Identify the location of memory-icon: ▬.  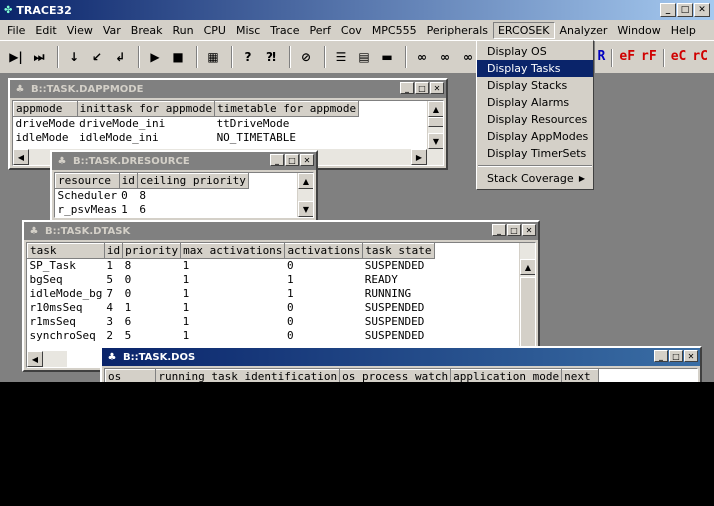
(387, 57).